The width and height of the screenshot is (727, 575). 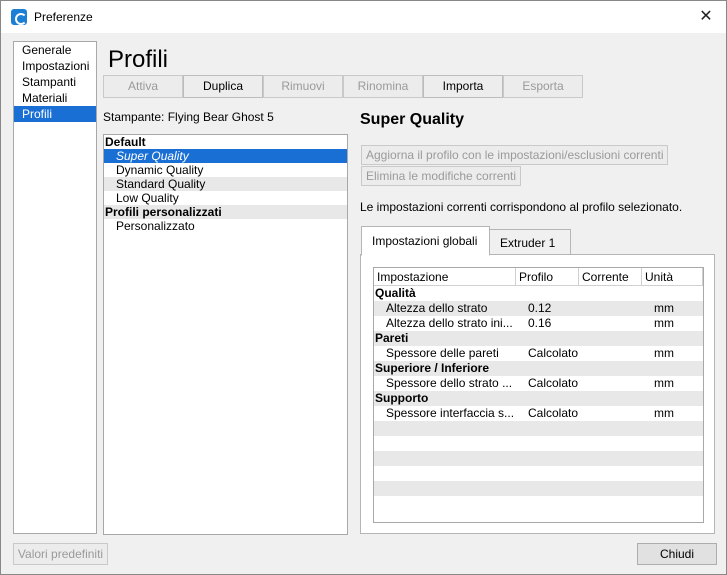 I want to click on table-row: Spessore dello strato ... Calcolato mm, so click(x=538, y=383).